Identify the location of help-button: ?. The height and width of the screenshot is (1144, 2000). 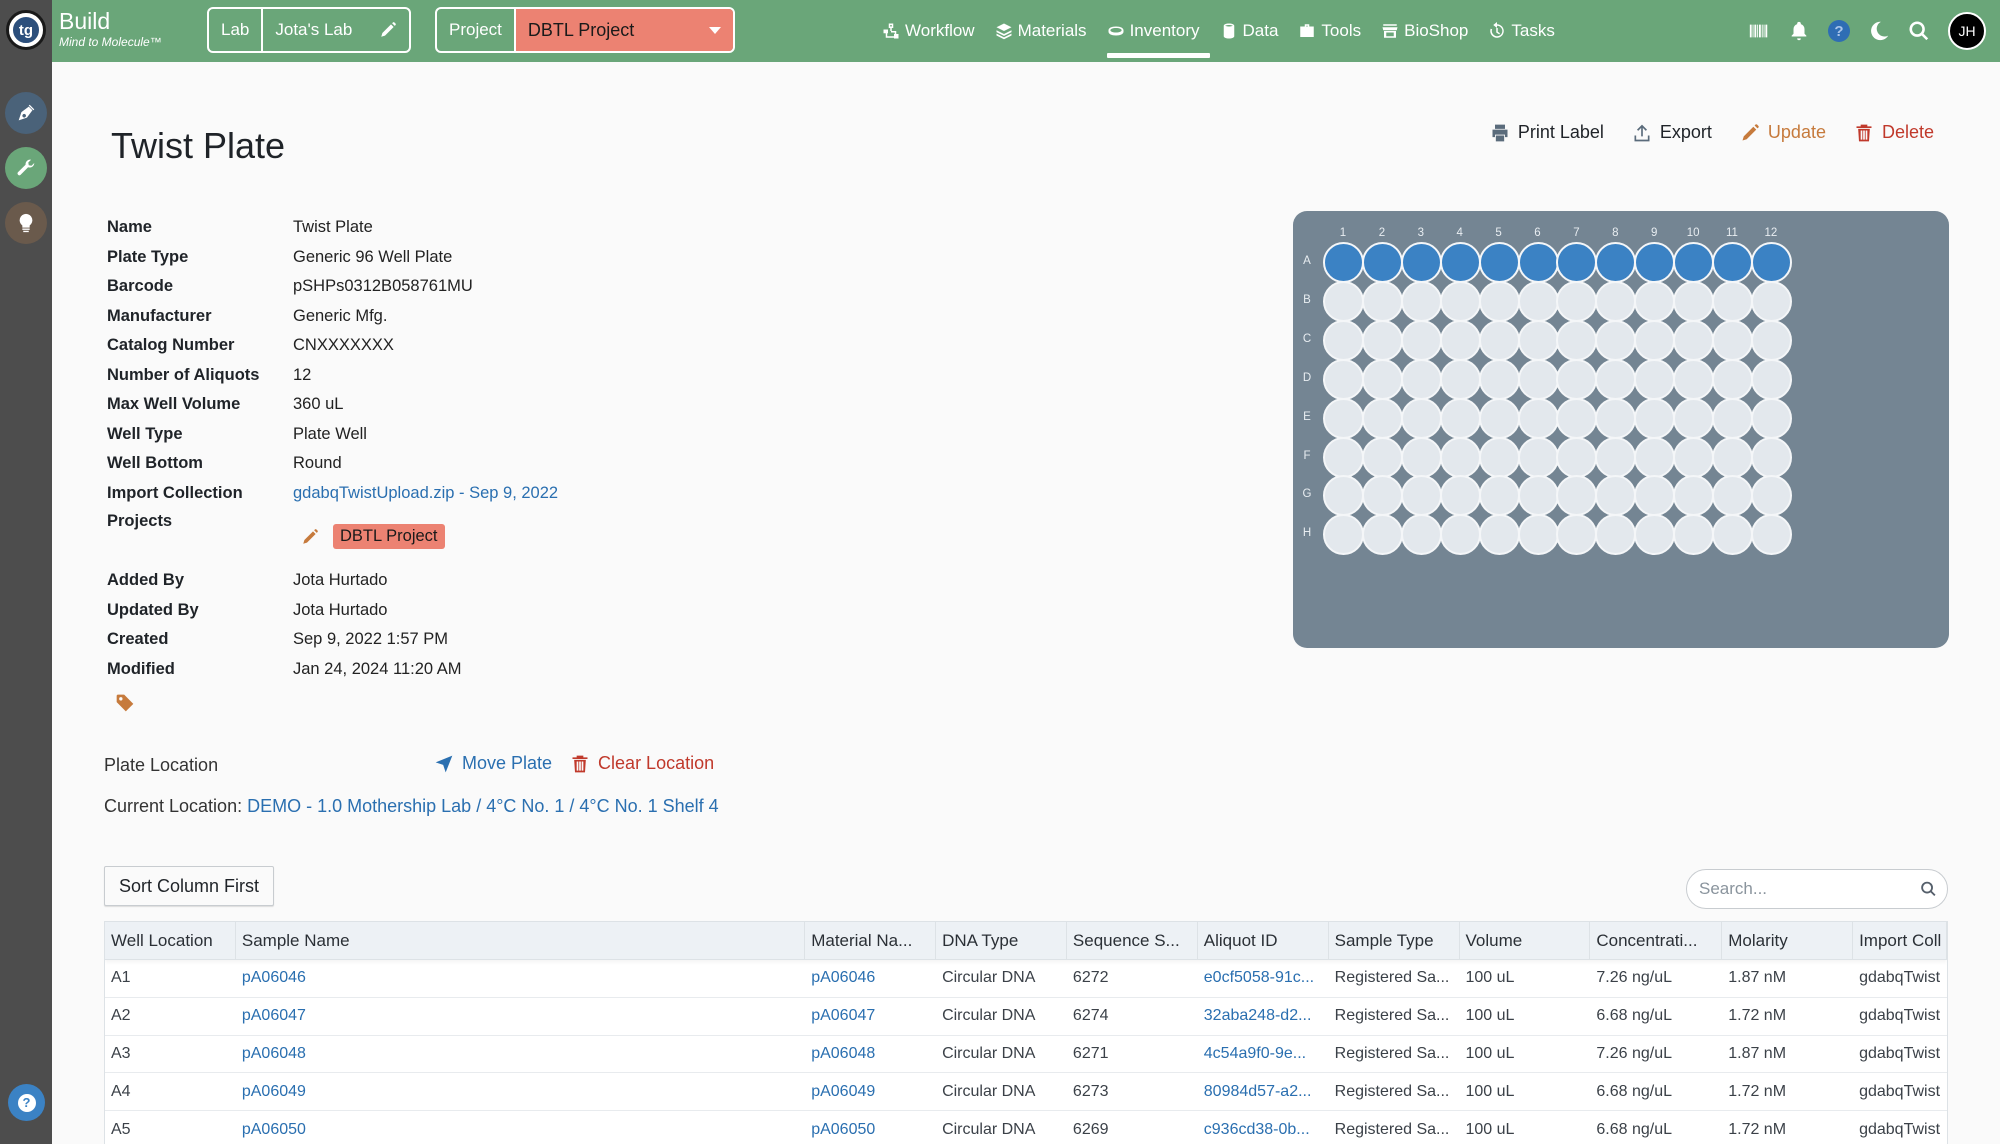
(1839, 31).